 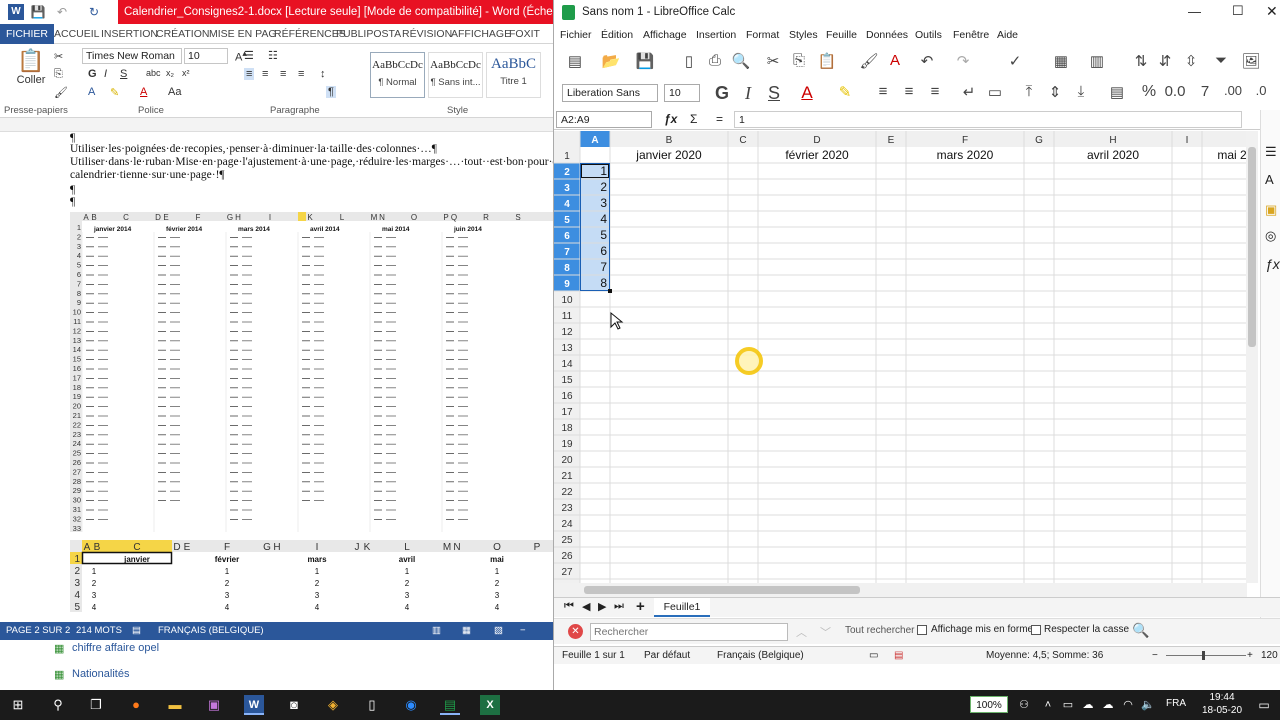 What do you see at coordinates (928, 35) in the screenshot?
I see `menu-outils: Outils` at bounding box center [928, 35].